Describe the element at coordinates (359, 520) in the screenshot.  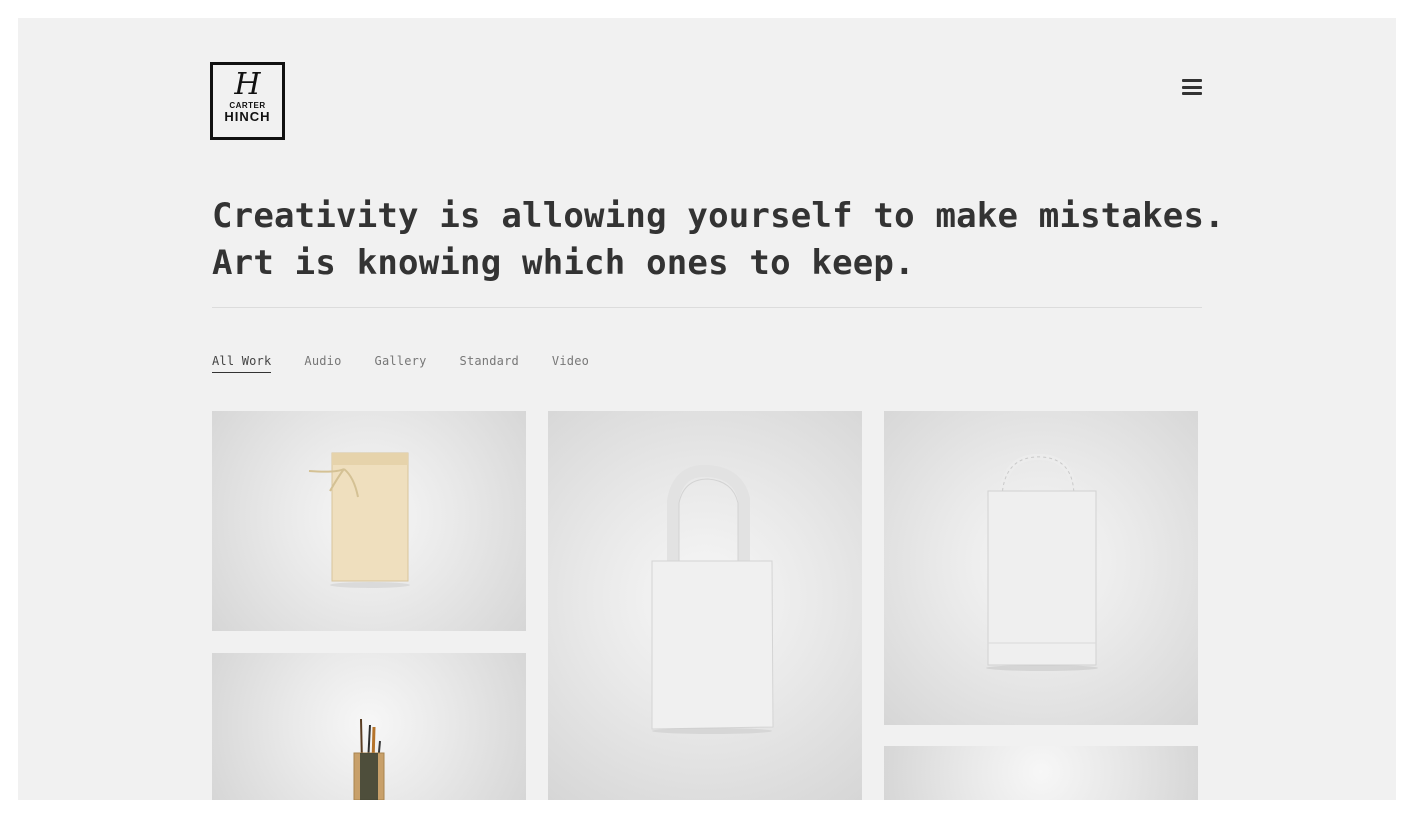
I see `drawstring-bag-image` at that location.